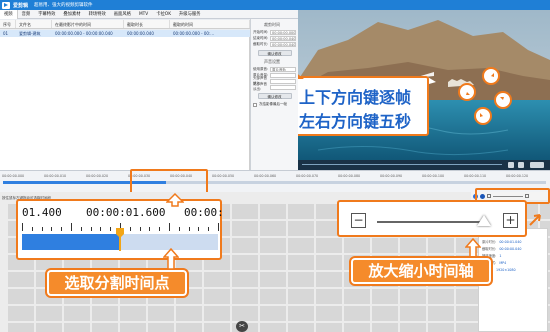 This screenshot has height=332, width=550. Describe the element at coordinates (71, 14) in the screenshot. I see `menu-overlay: 叠加素材` at that location.